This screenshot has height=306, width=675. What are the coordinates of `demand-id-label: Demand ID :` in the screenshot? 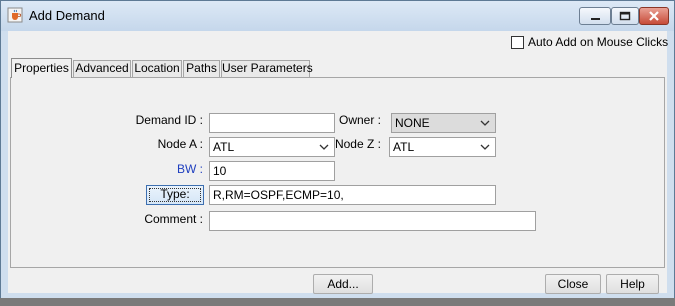 It's located at (169, 120).